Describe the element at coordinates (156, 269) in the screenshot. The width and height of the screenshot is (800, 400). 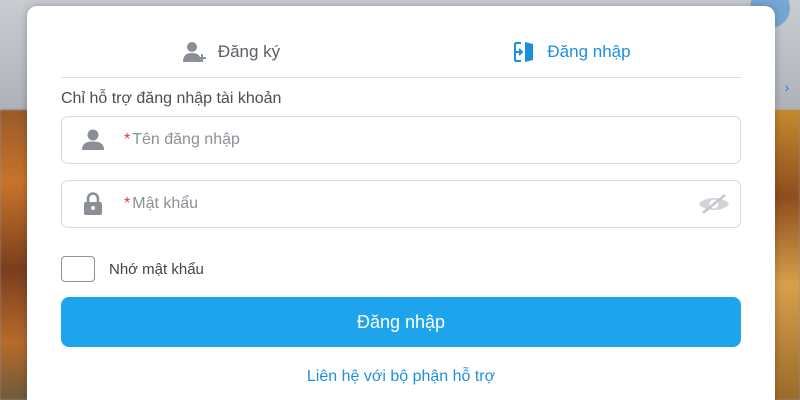
I see `remember-label: Nhớ mật khẩu` at that location.